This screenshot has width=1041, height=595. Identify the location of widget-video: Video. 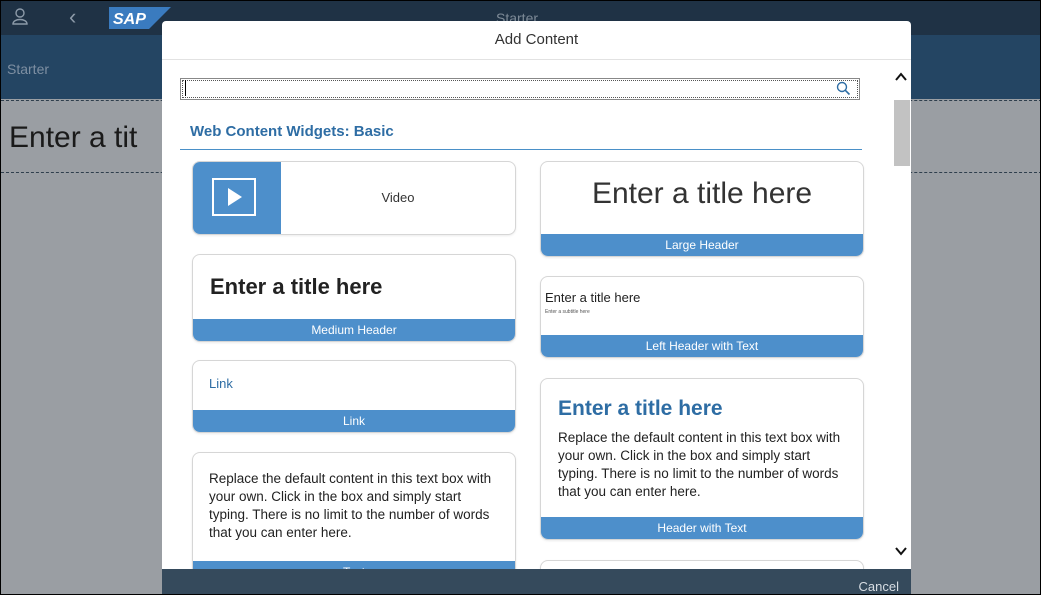
(354, 198).